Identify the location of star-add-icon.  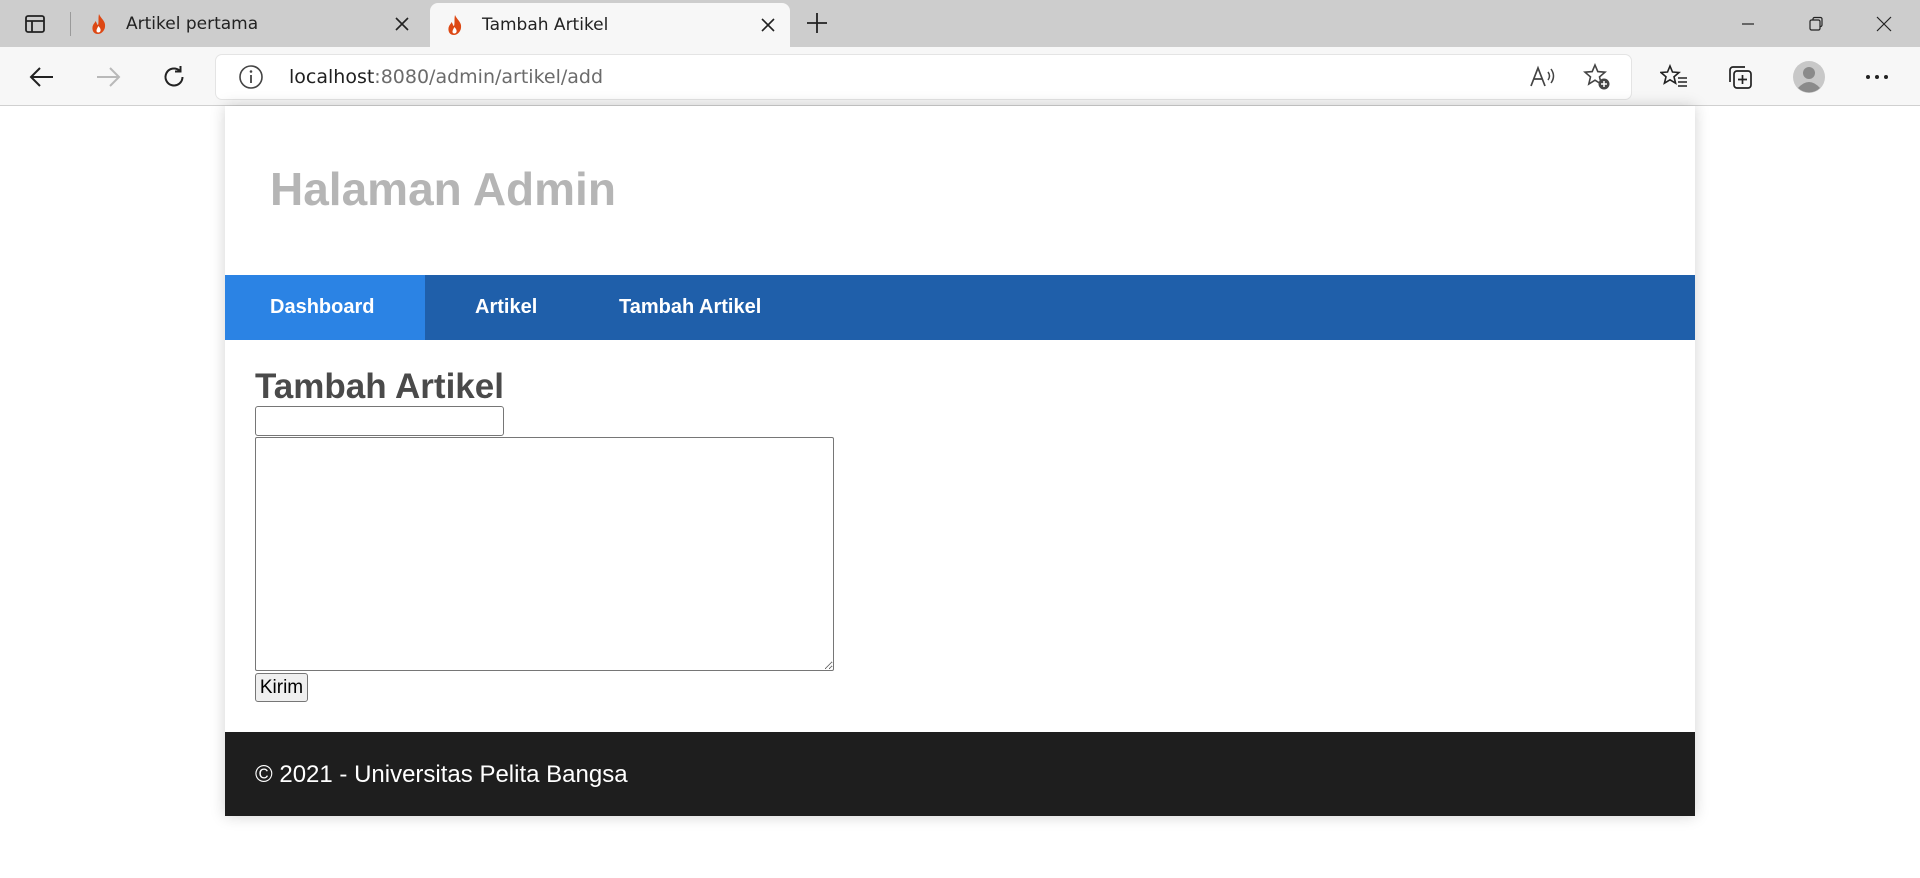
(1596, 76).